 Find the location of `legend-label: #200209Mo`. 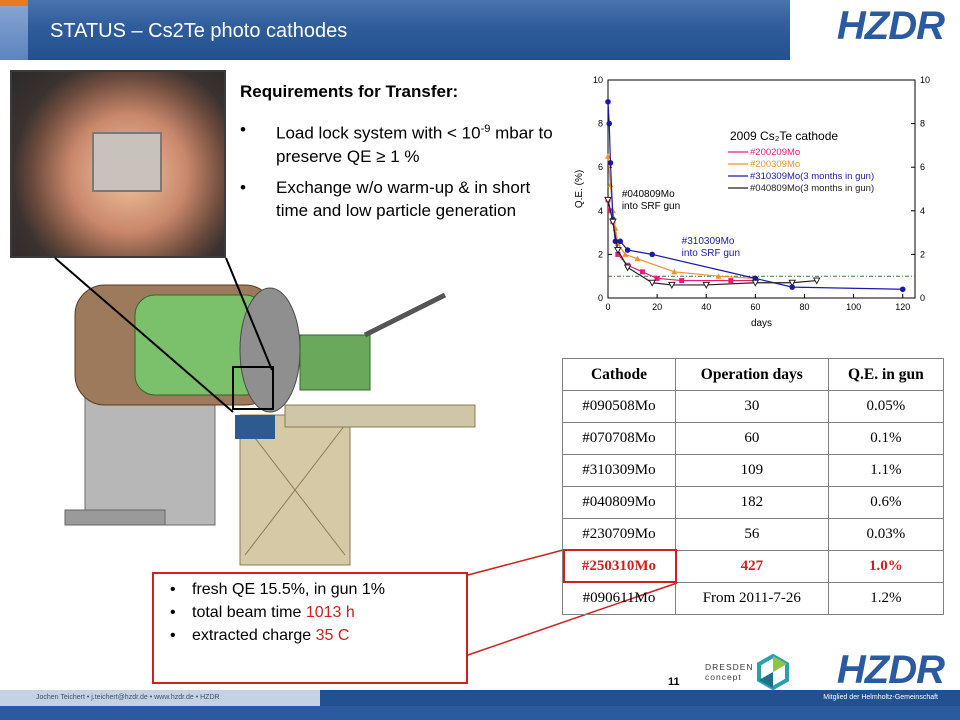

legend-label: #200209Mo is located at coordinates (775, 152).